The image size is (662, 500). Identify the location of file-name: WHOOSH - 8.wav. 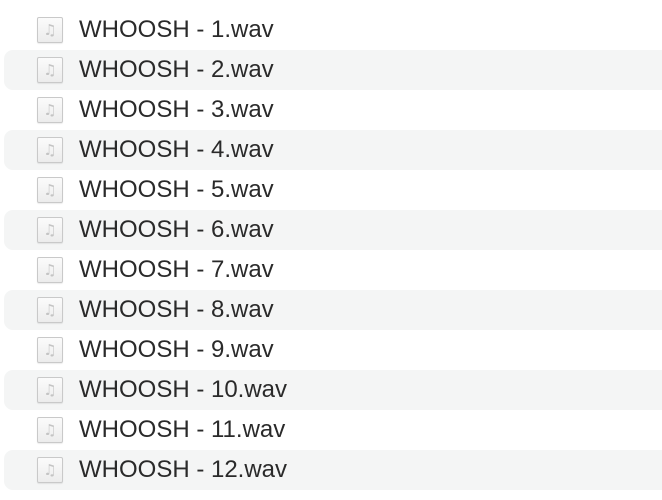
(176, 310).